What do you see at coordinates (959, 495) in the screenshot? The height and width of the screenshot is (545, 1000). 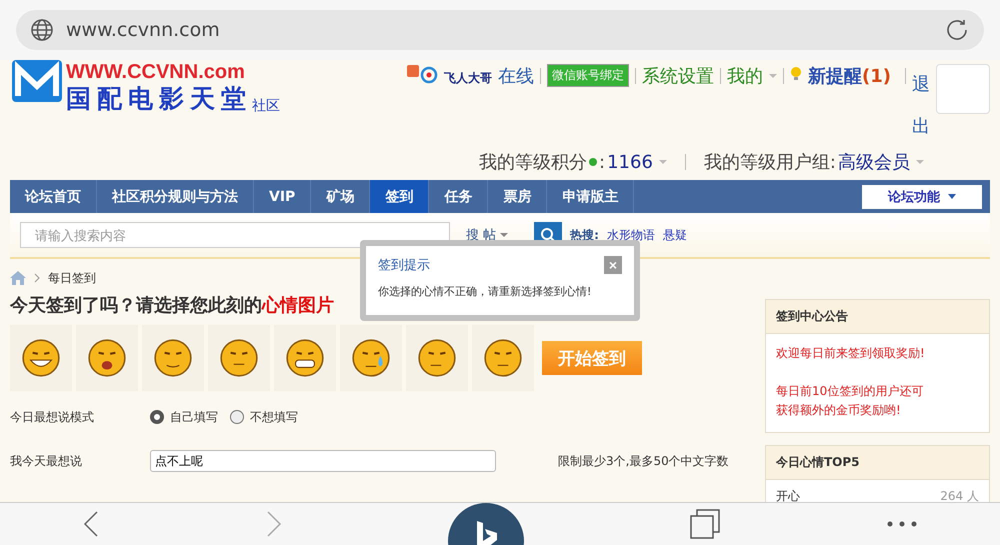 I see `mood-count: 264 人` at bounding box center [959, 495].